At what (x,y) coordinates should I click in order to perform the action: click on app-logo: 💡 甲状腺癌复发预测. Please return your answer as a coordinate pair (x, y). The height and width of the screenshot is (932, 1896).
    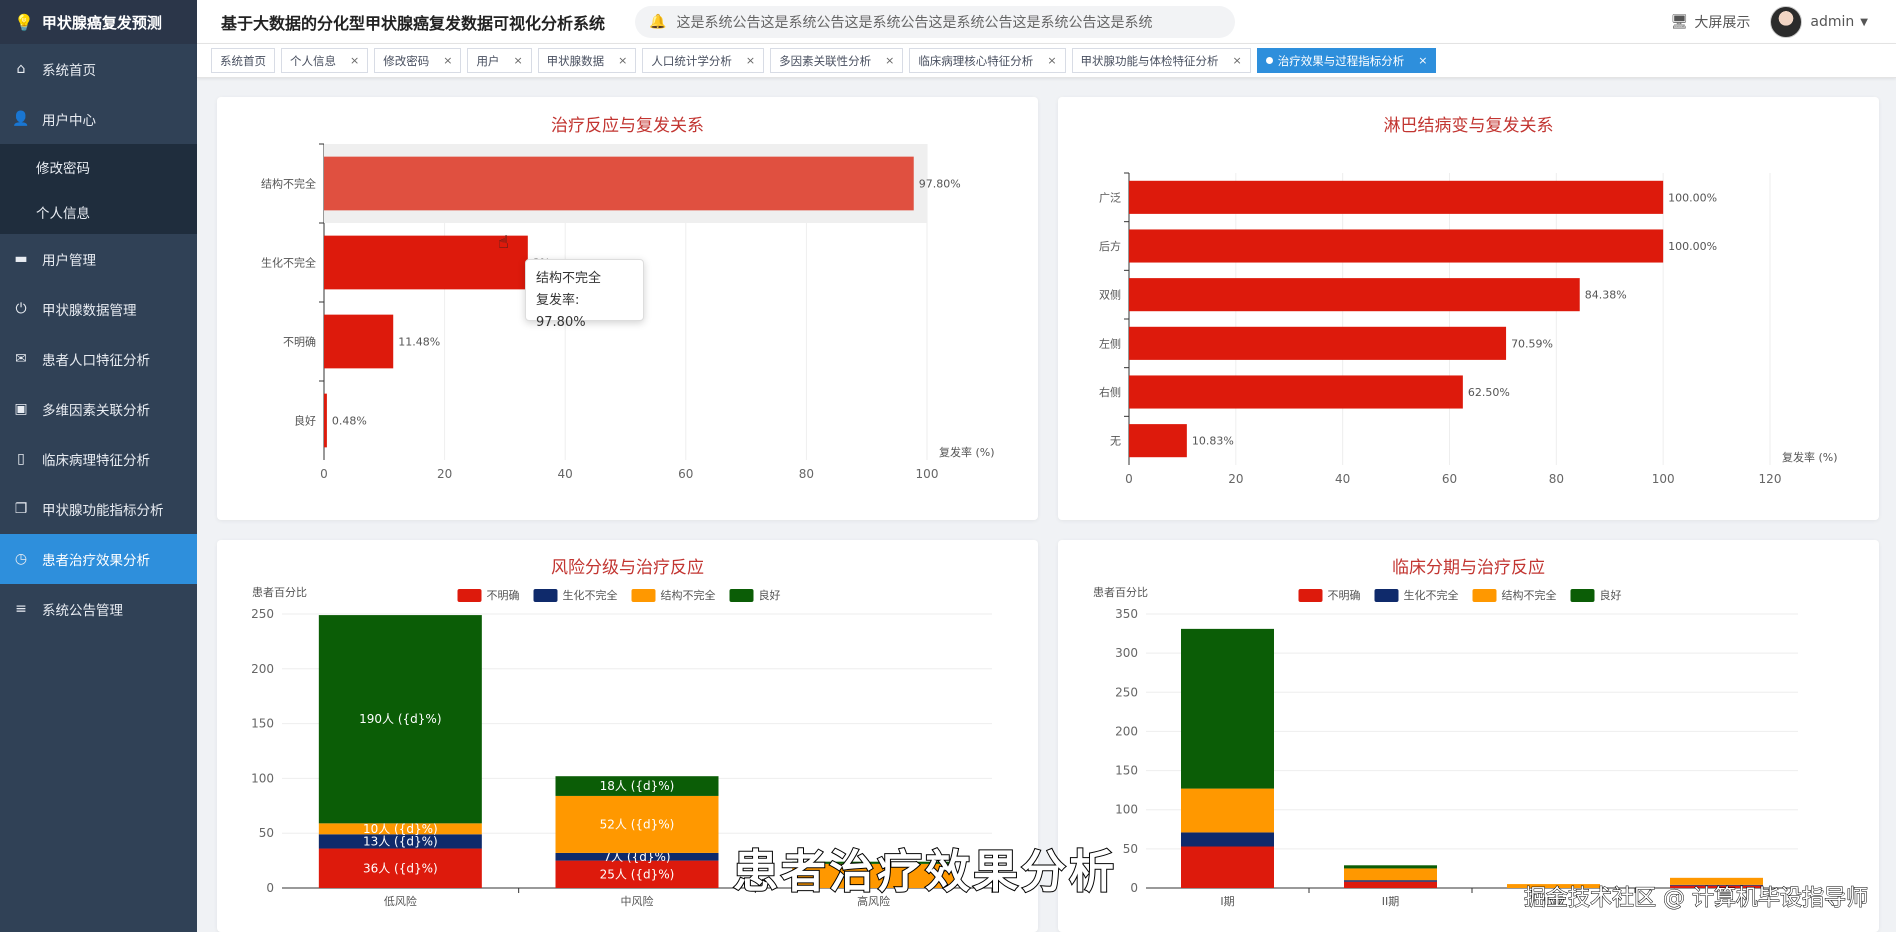
    Looking at the image, I should click on (98, 22).